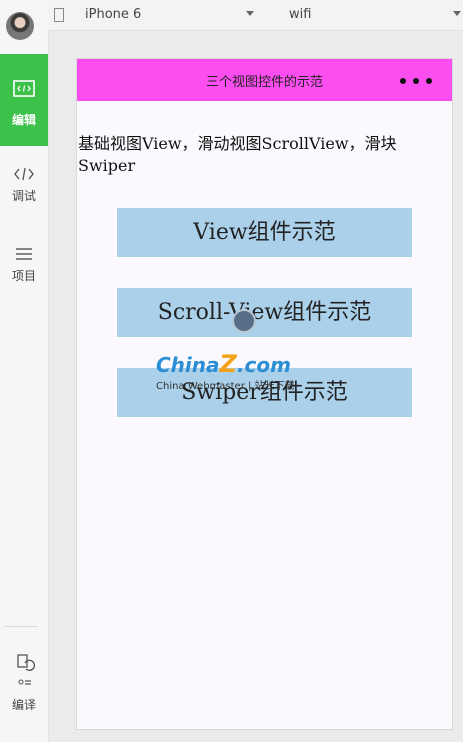  I want to click on device-frame-icon, so click(59, 15).